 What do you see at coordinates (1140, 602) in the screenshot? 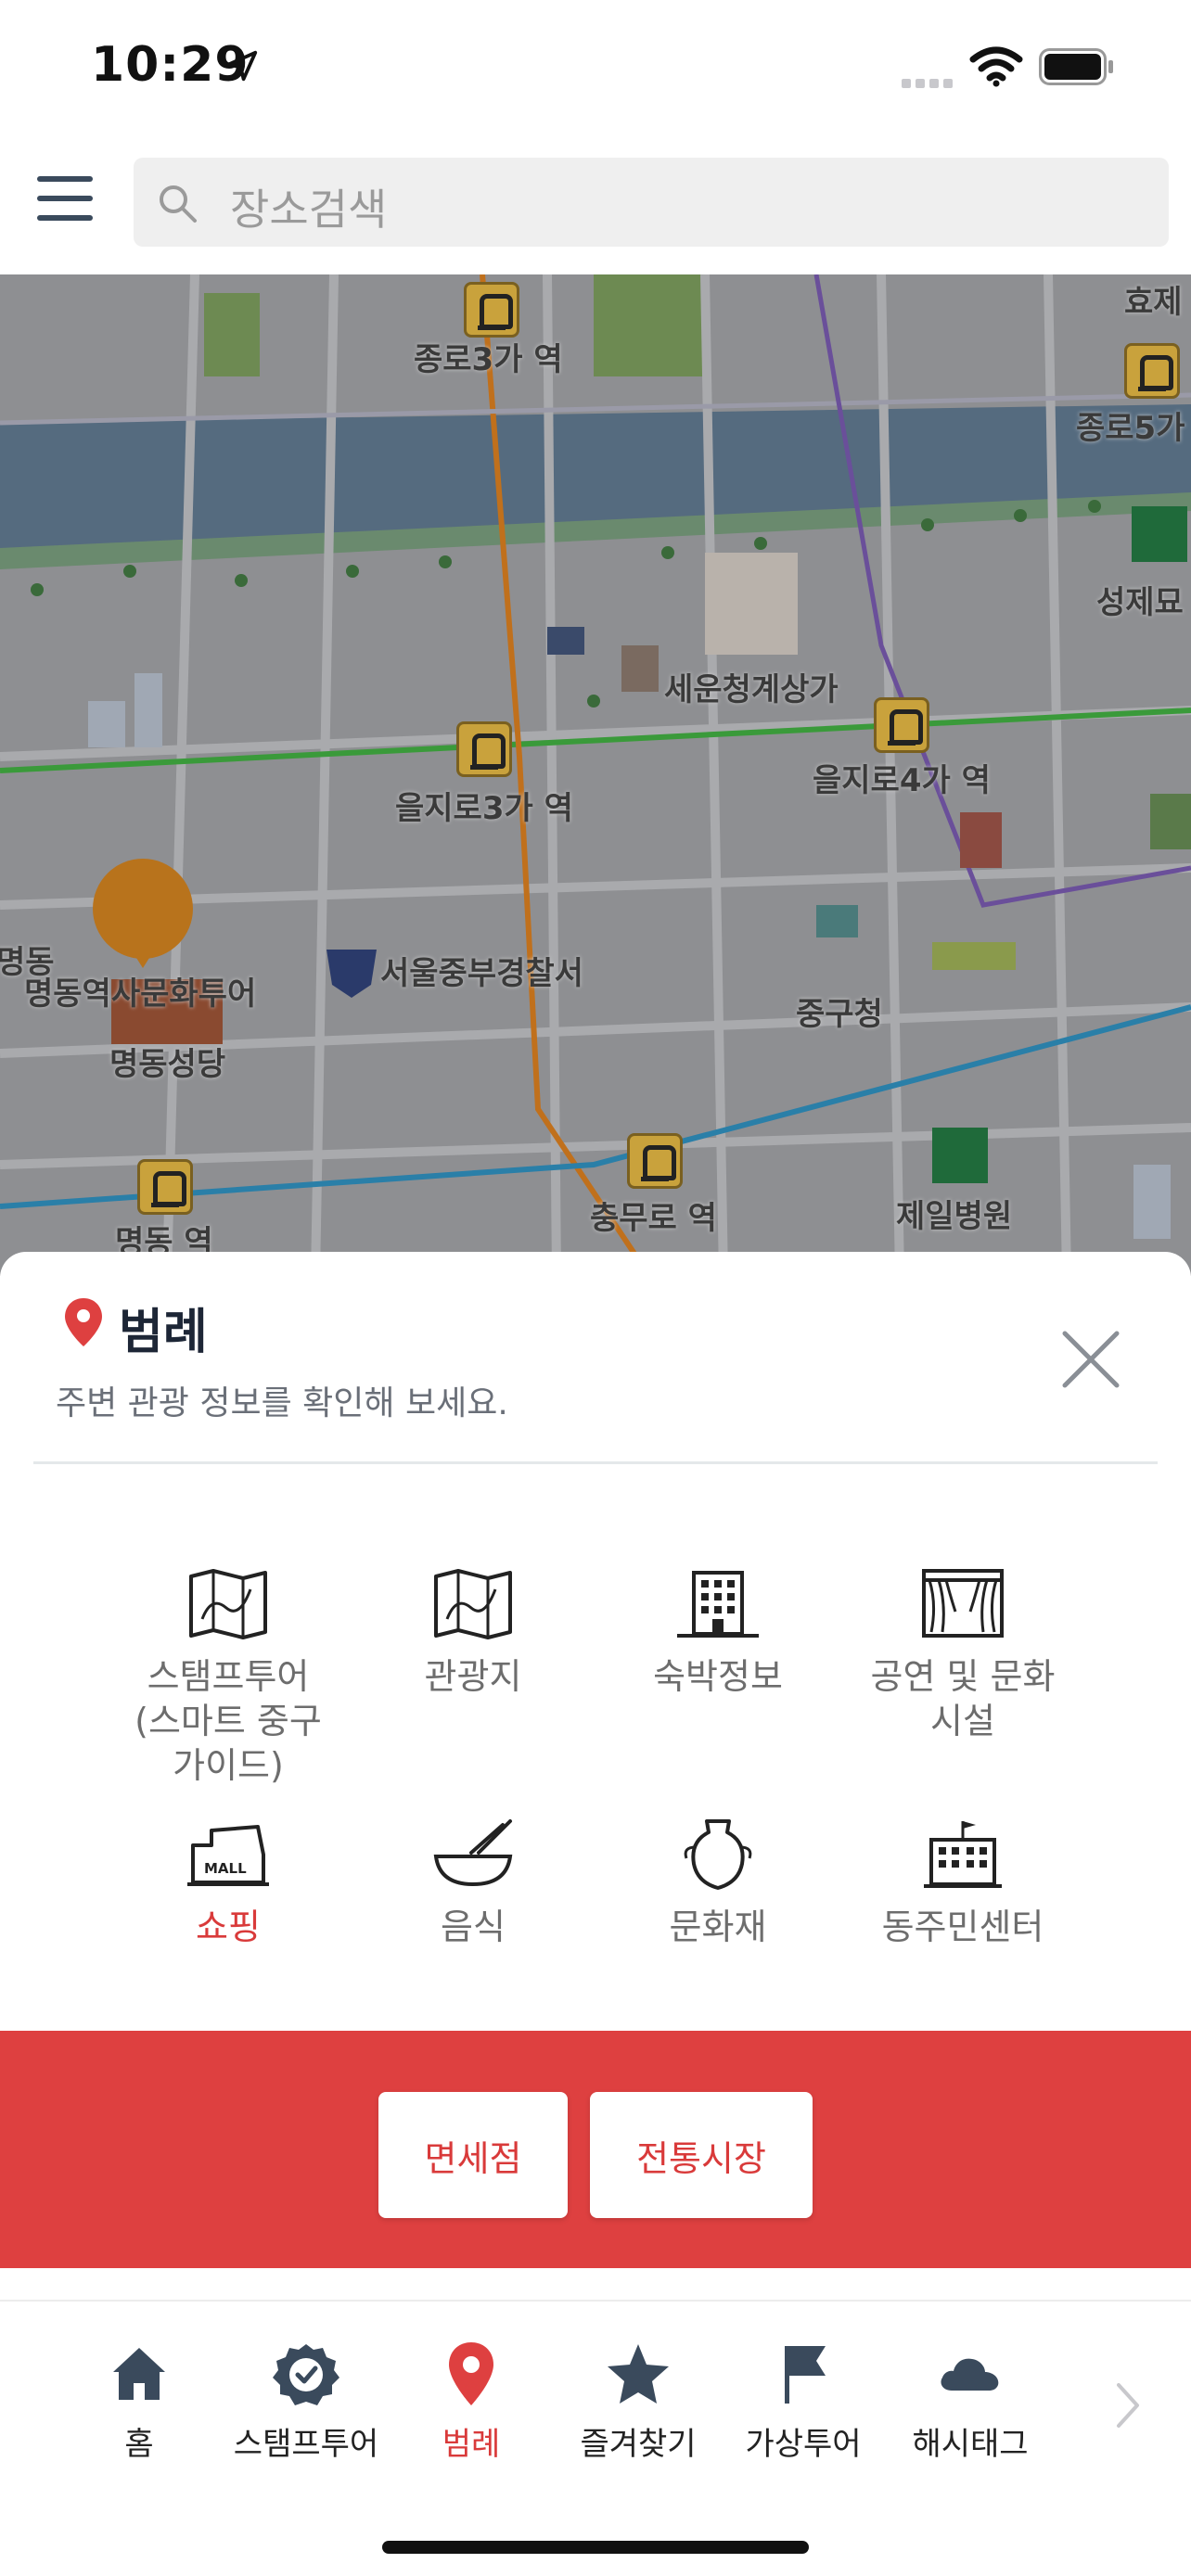
I see `map-label-seongjemyo: 성제묘` at bounding box center [1140, 602].